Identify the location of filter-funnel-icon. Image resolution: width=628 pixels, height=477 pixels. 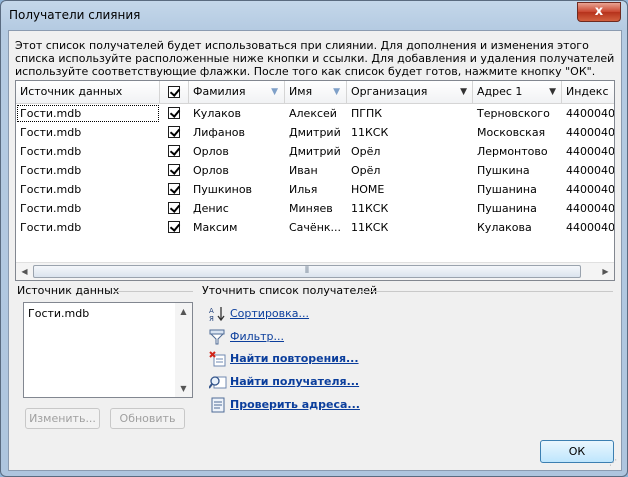
(217, 337).